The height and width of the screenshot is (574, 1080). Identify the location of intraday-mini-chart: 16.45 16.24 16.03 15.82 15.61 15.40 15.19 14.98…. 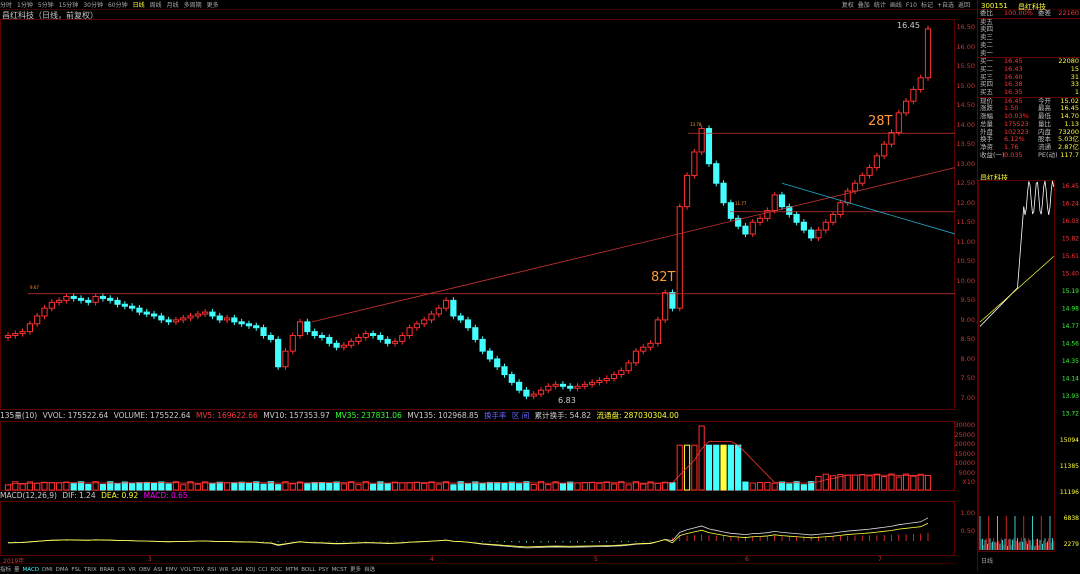
(1029, 366).